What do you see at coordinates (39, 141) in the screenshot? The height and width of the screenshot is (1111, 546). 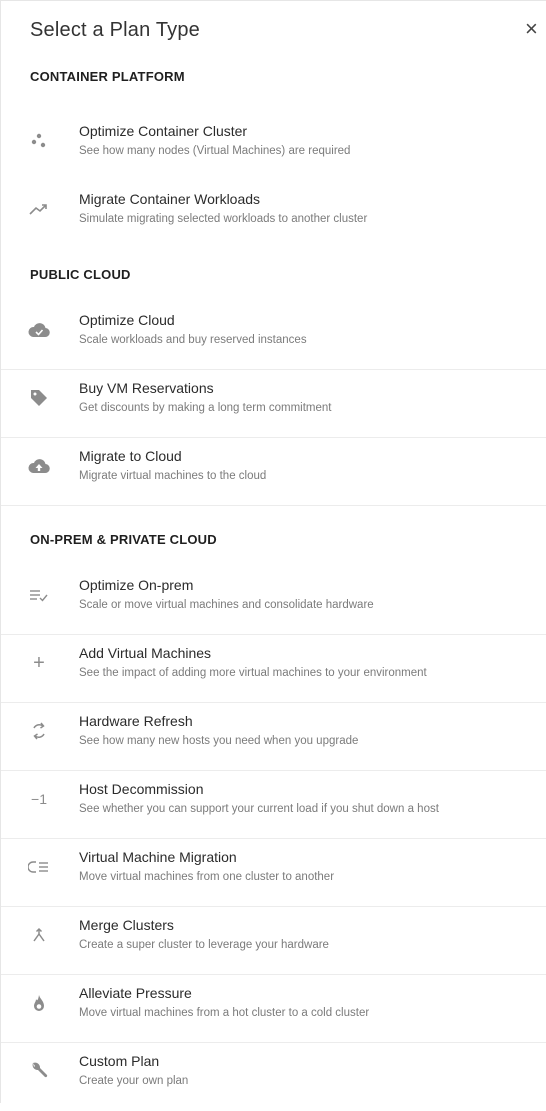 I see `container-cluster-icon` at bounding box center [39, 141].